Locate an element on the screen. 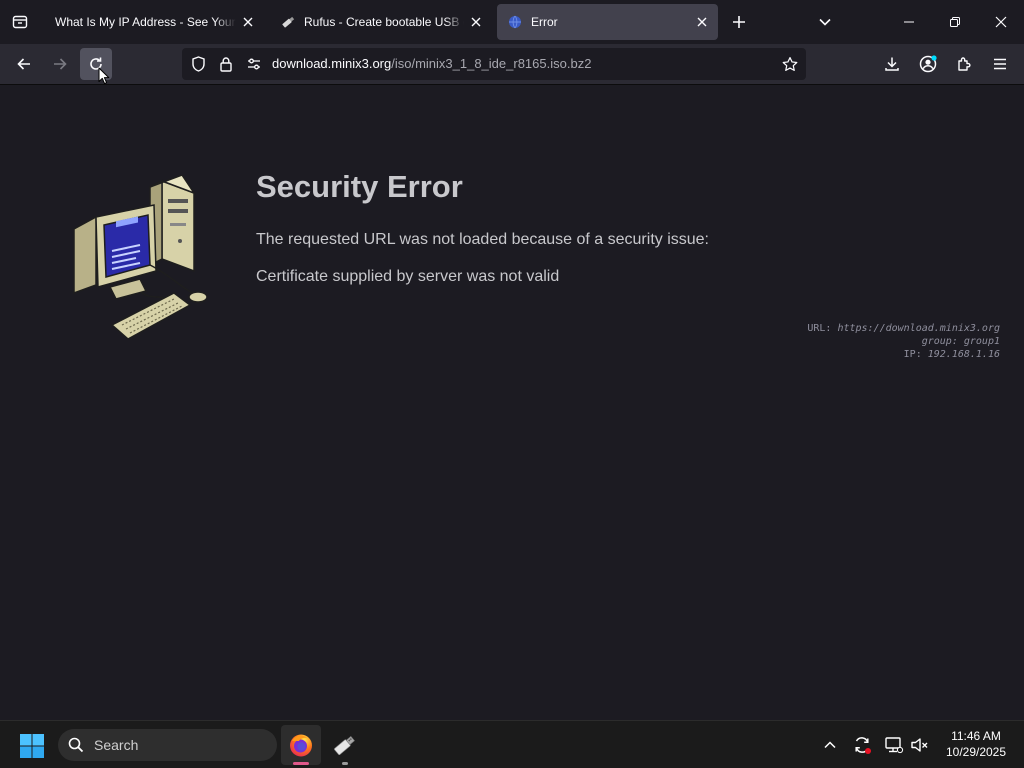 The image size is (1024, 768). extensions-button is located at coordinates (964, 64).